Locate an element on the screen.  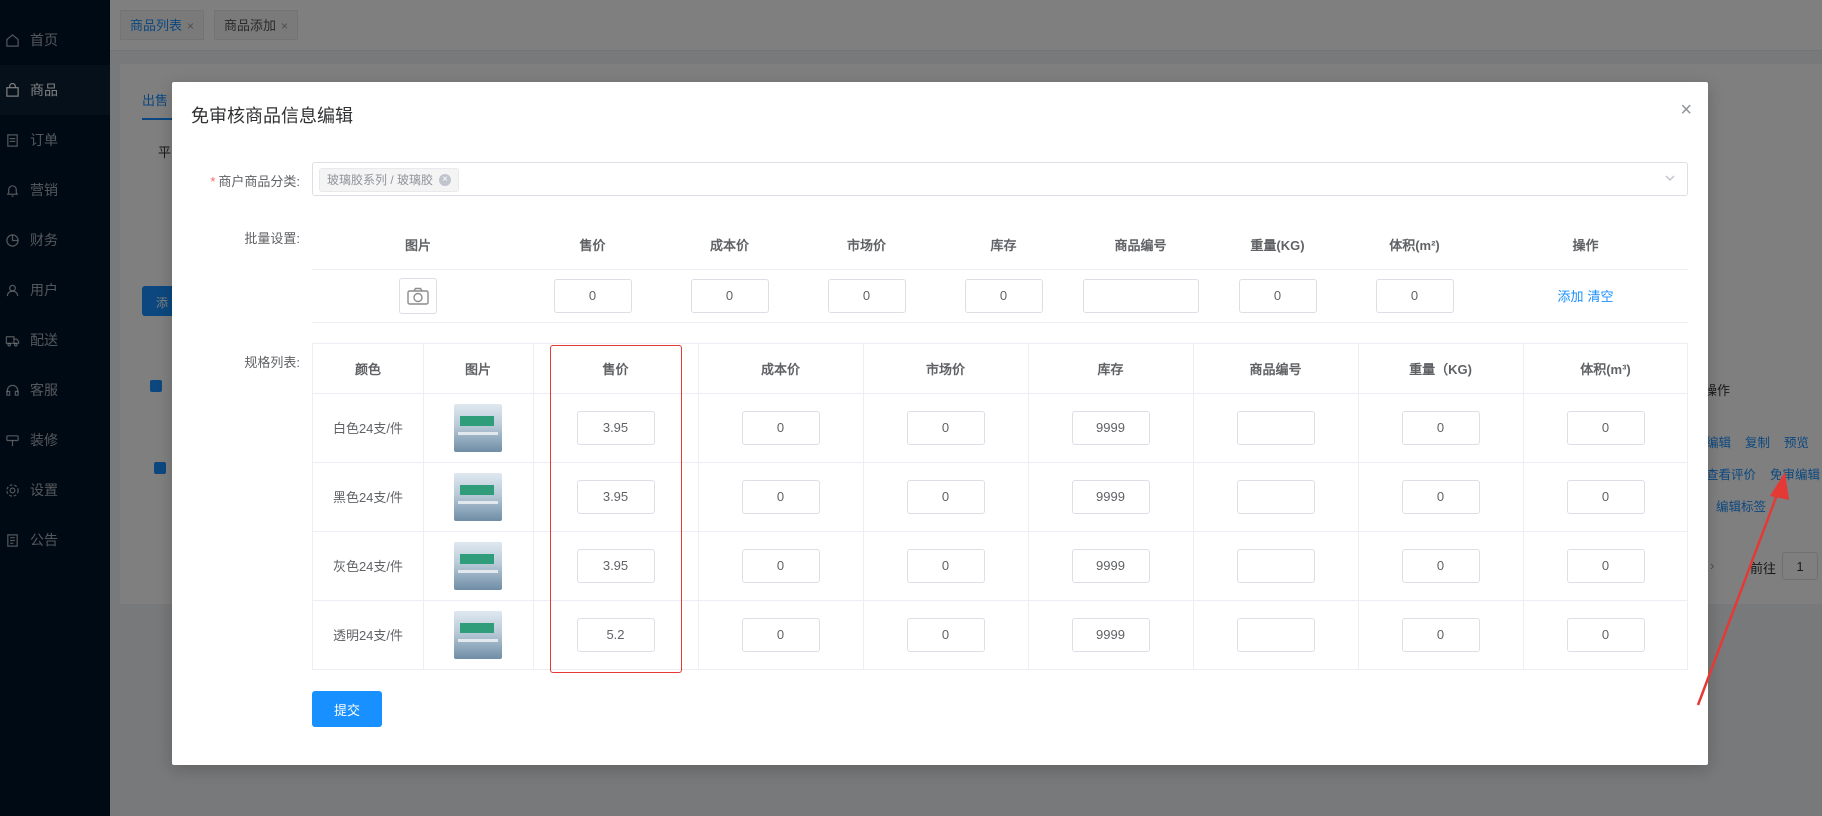
batch-volume-input: 0 is located at coordinates (1414, 295).